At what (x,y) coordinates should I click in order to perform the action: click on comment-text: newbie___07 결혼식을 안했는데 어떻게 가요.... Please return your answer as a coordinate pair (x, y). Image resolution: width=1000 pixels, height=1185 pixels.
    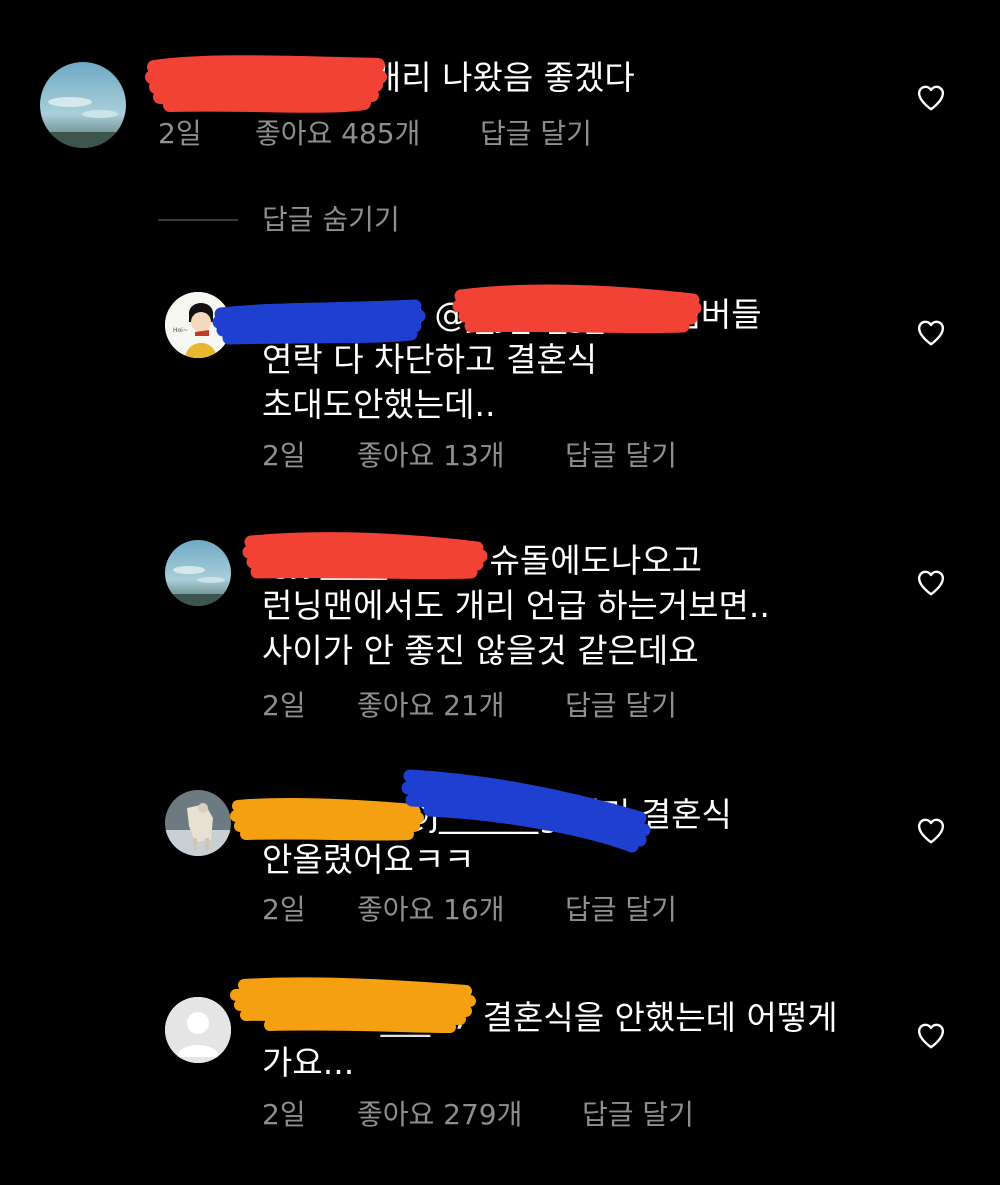
    Looking at the image, I should click on (550, 1040).